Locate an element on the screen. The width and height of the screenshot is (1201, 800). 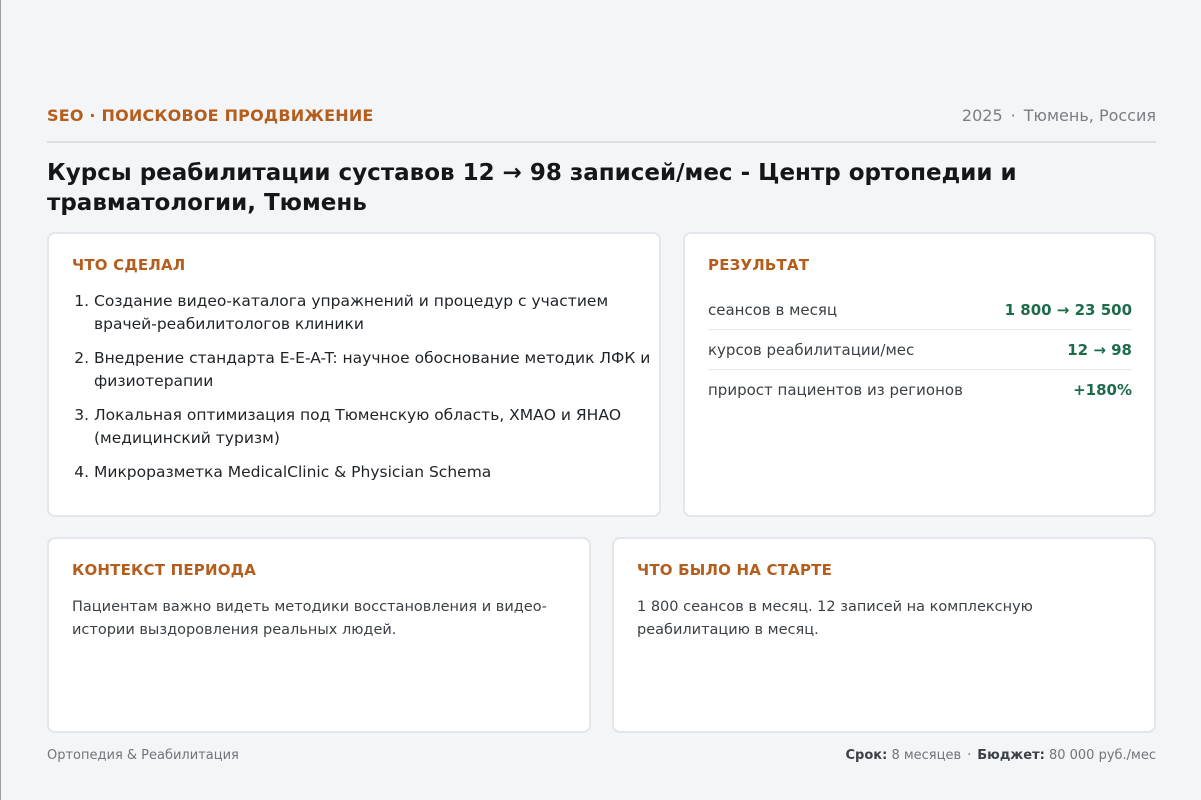
budget-label: Бюджет: is located at coordinates (1011, 755).